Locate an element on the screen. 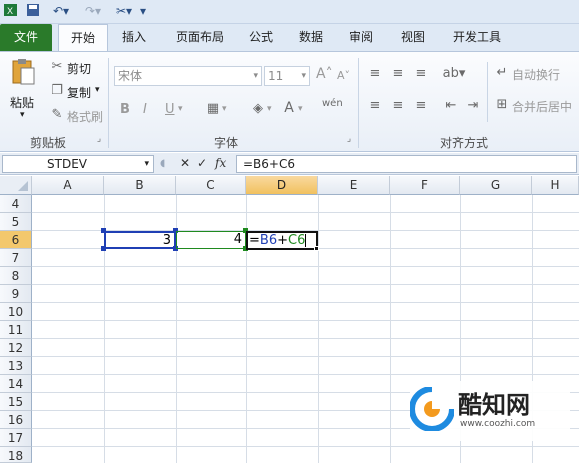  enter-icon: ✓ is located at coordinates (202, 163).